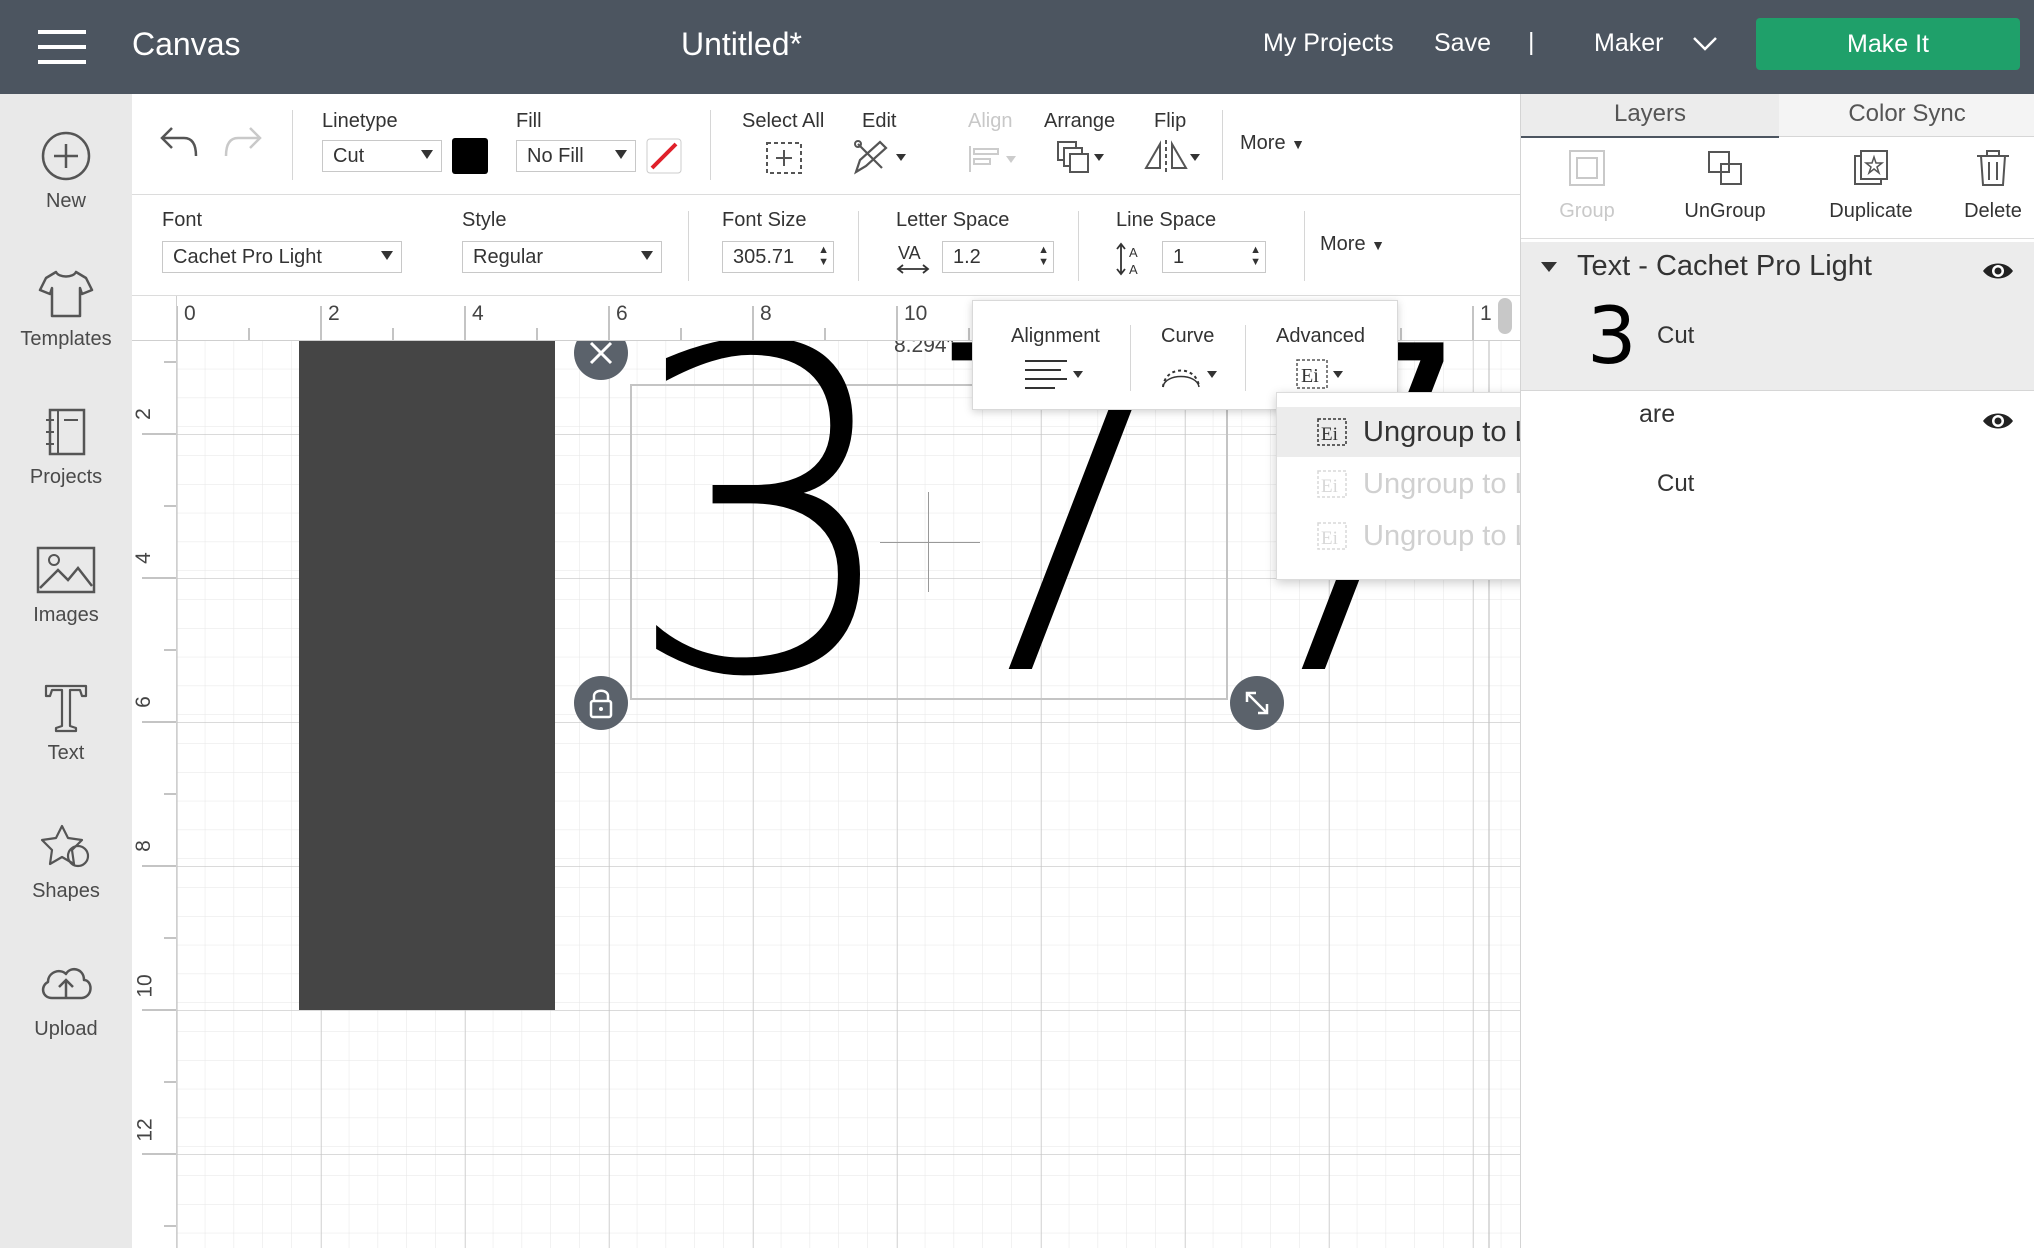 The image size is (2034, 1248). What do you see at coordinates (741, 44) in the screenshot?
I see `document-title: Untitled*` at bounding box center [741, 44].